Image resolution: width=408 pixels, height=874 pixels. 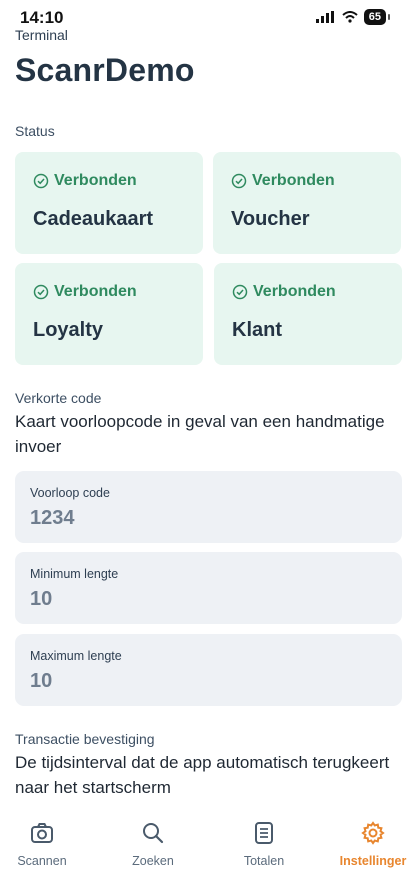 What do you see at coordinates (350, 17) in the screenshot?
I see `wifi-icon` at bounding box center [350, 17].